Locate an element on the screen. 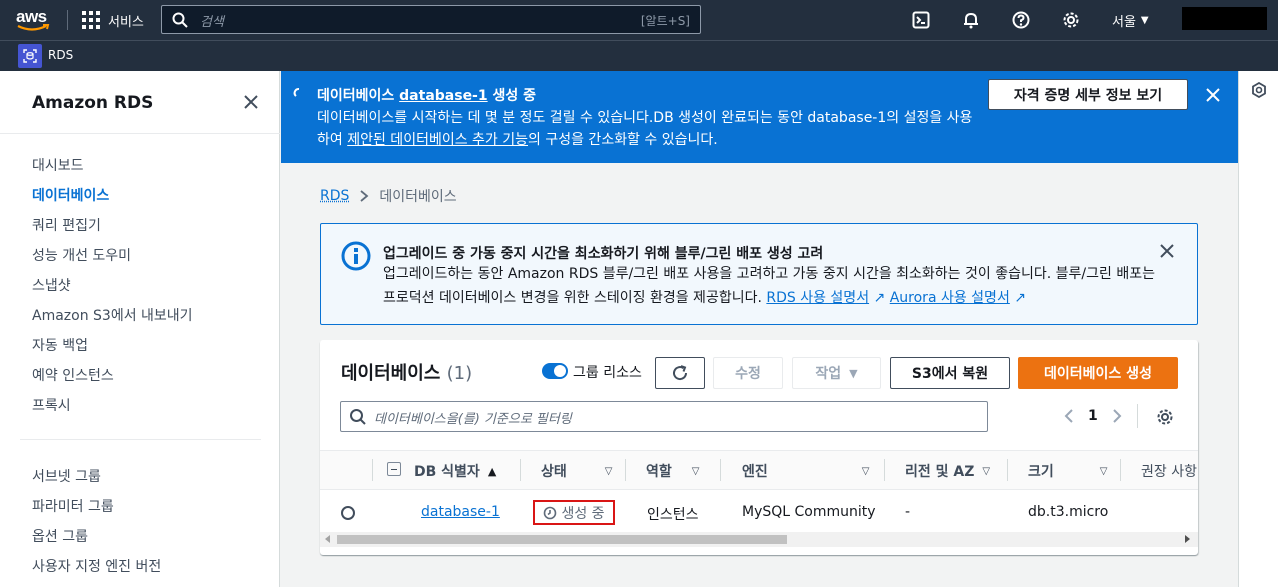 This screenshot has height=587, width=1278. column-header-role: 역할 ▽ is located at coordinates (672, 471).